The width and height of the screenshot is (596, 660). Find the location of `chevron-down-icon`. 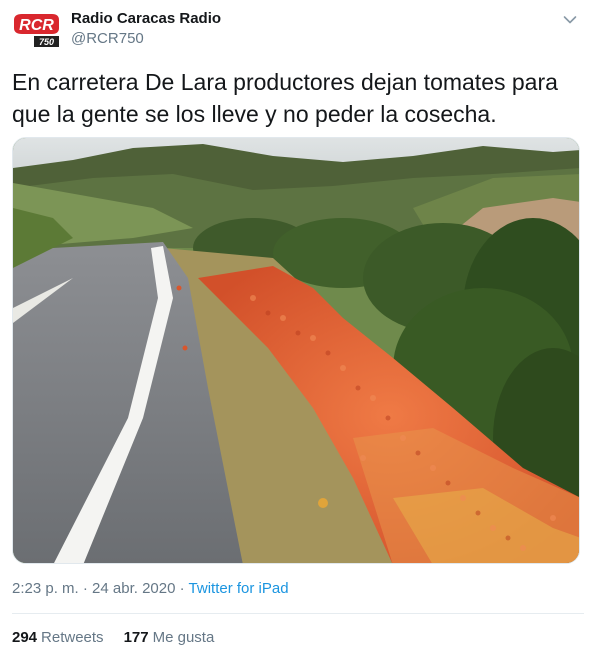

chevron-down-icon is located at coordinates (570, 20).